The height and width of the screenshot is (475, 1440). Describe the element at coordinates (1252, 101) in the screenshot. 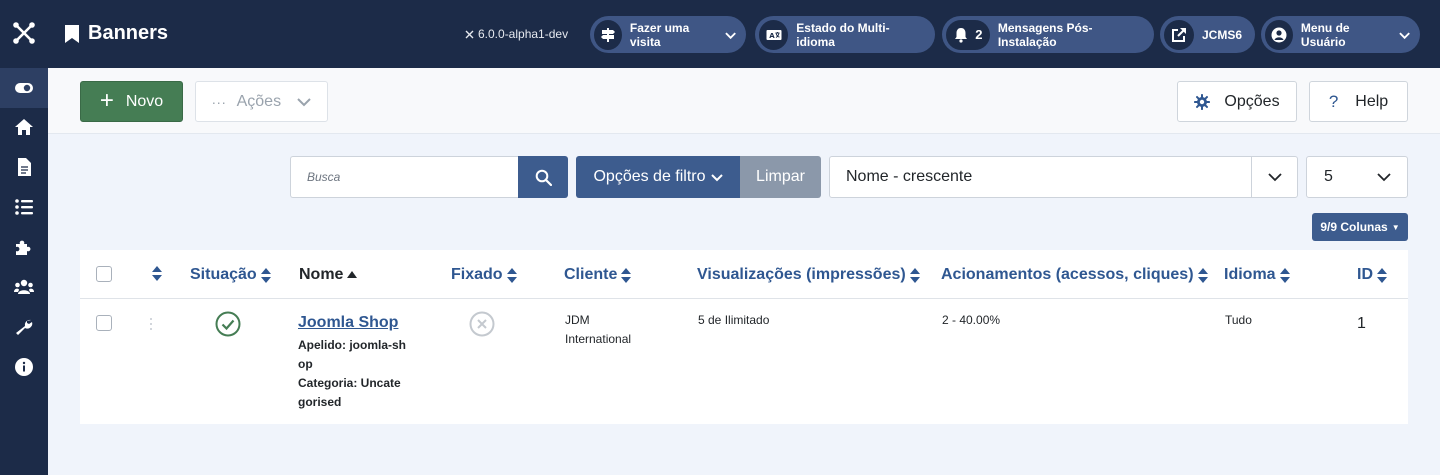

I see `options-label: Opções` at that location.